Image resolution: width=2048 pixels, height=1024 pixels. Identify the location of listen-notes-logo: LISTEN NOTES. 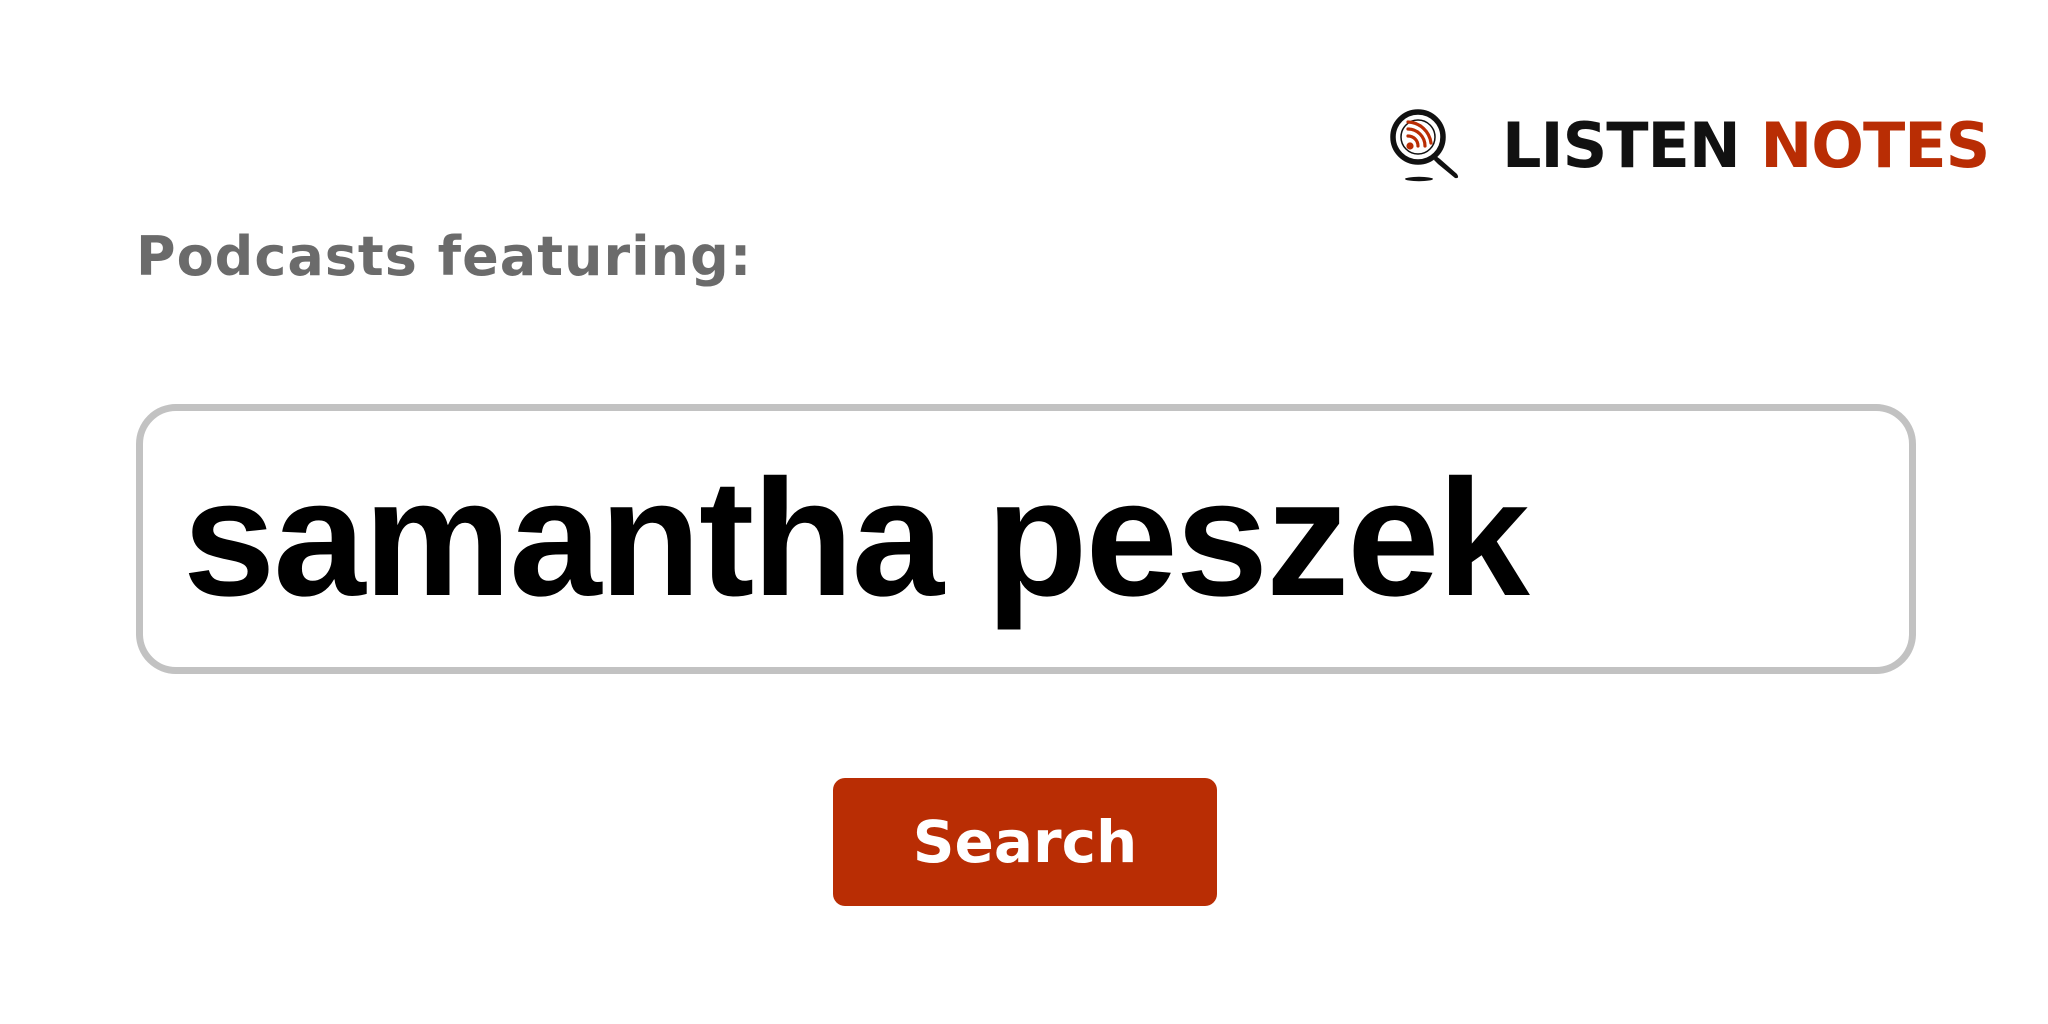
(1688, 146).